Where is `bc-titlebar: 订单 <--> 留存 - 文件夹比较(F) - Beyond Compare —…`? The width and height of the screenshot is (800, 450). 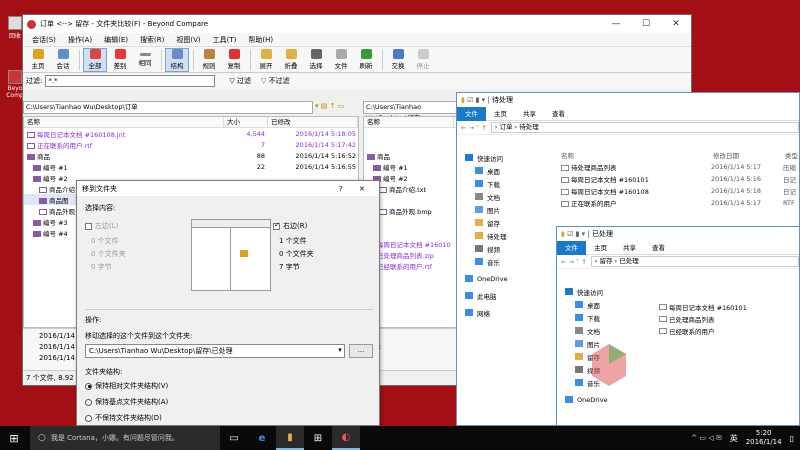
bc-titlebar: 订单 <--> 留存 - 文件夹比较(F) - Beyond Compare —… is located at coordinates (357, 24).